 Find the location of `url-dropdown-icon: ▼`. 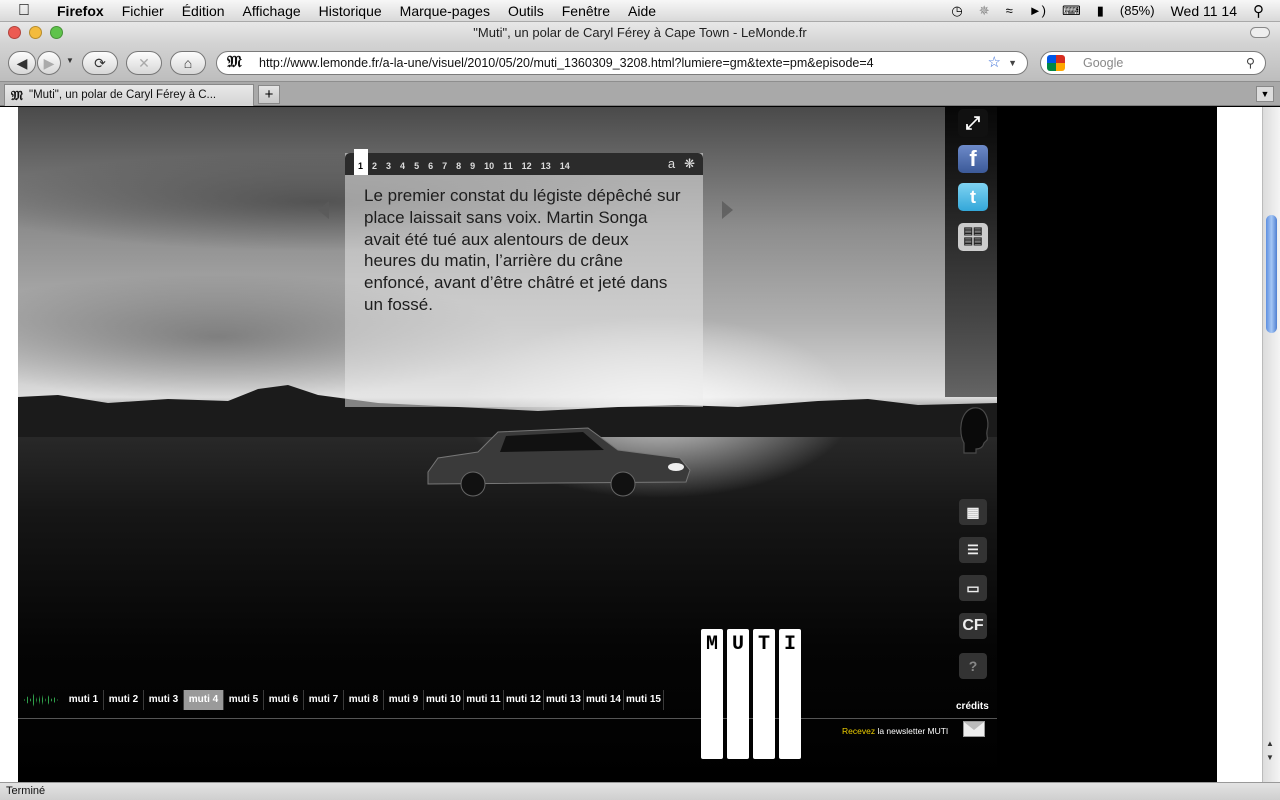

url-dropdown-icon: ▼ is located at coordinates (1012, 63).